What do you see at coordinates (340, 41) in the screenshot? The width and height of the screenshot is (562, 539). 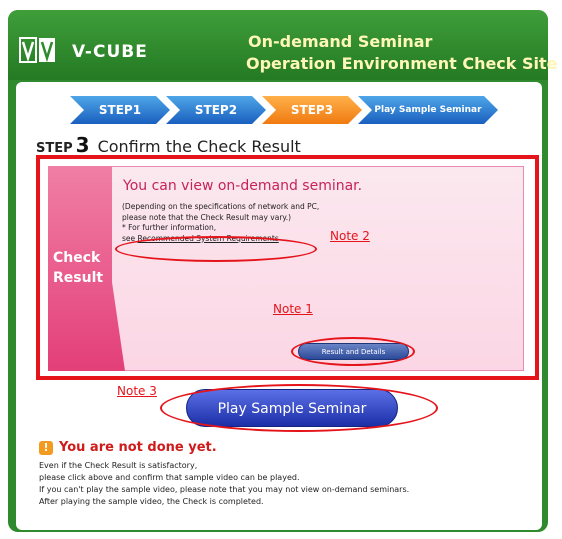 I see `site-title-line1: On-demand Seminar` at bounding box center [340, 41].